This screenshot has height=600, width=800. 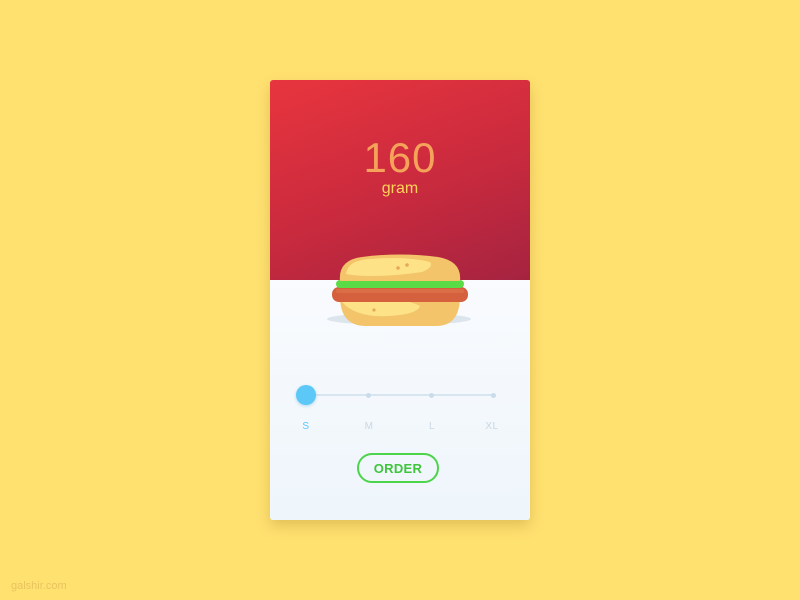 What do you see at coordinates (400, 157) in the screenshot?
I see `weight-value: 160` at bounding box center [400, 157].